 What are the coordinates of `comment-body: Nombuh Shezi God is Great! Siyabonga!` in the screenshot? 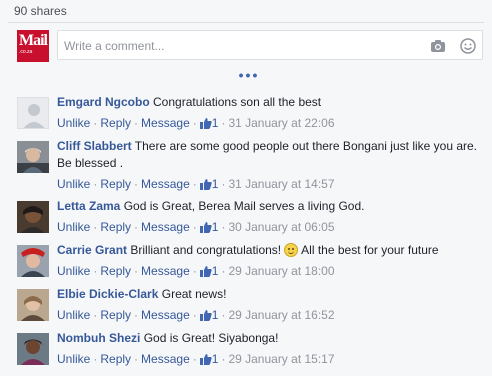 It's located at (267, 338).